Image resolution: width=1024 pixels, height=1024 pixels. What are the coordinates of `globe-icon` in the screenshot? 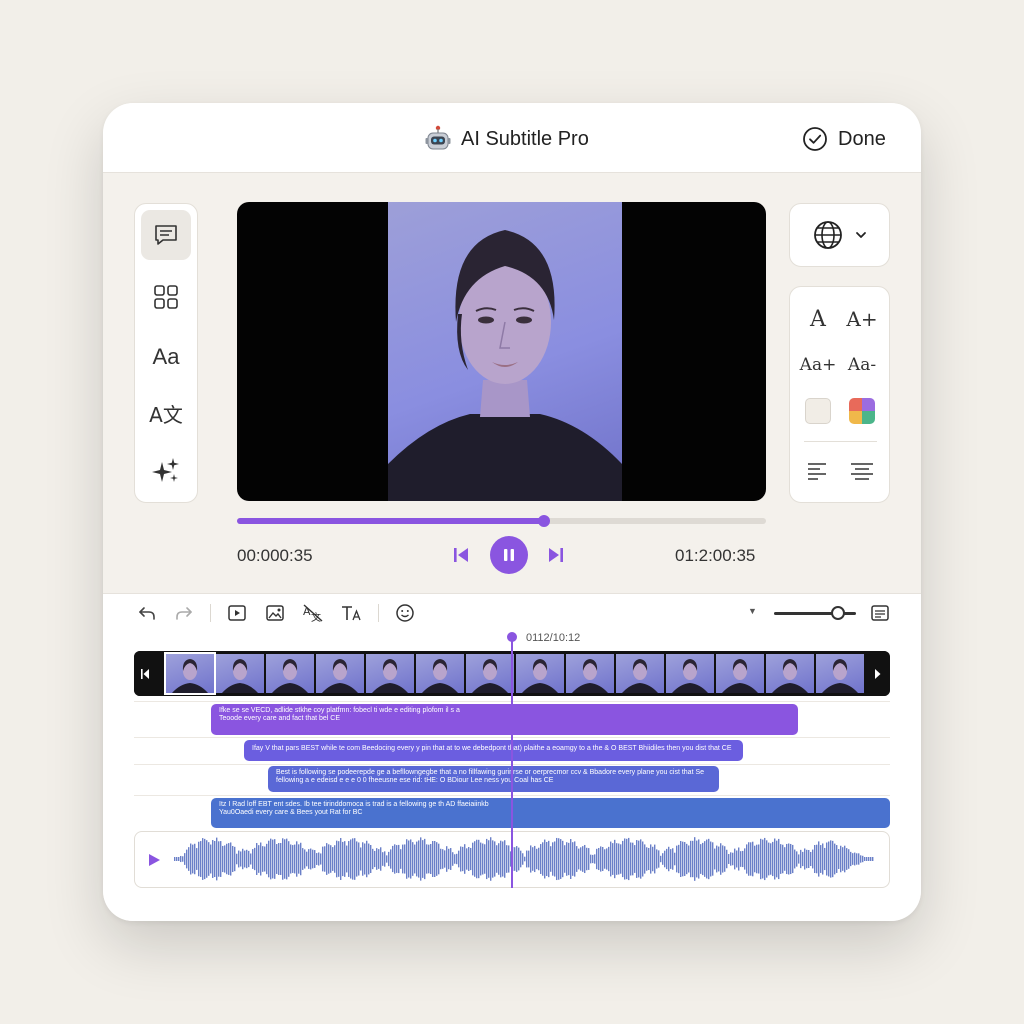 It's located at (827, 235).